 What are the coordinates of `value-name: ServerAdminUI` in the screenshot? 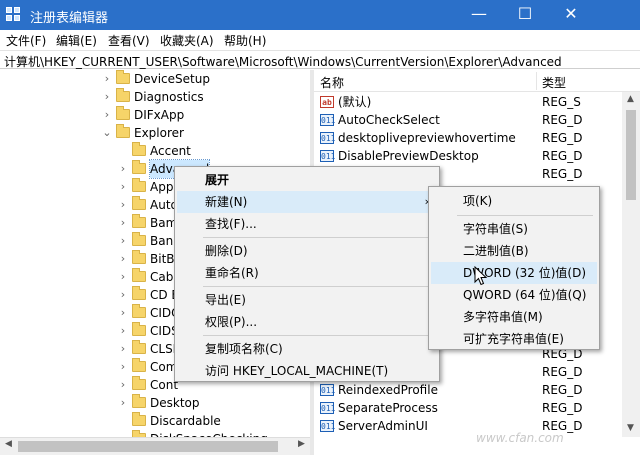 It's located at (383, 426).